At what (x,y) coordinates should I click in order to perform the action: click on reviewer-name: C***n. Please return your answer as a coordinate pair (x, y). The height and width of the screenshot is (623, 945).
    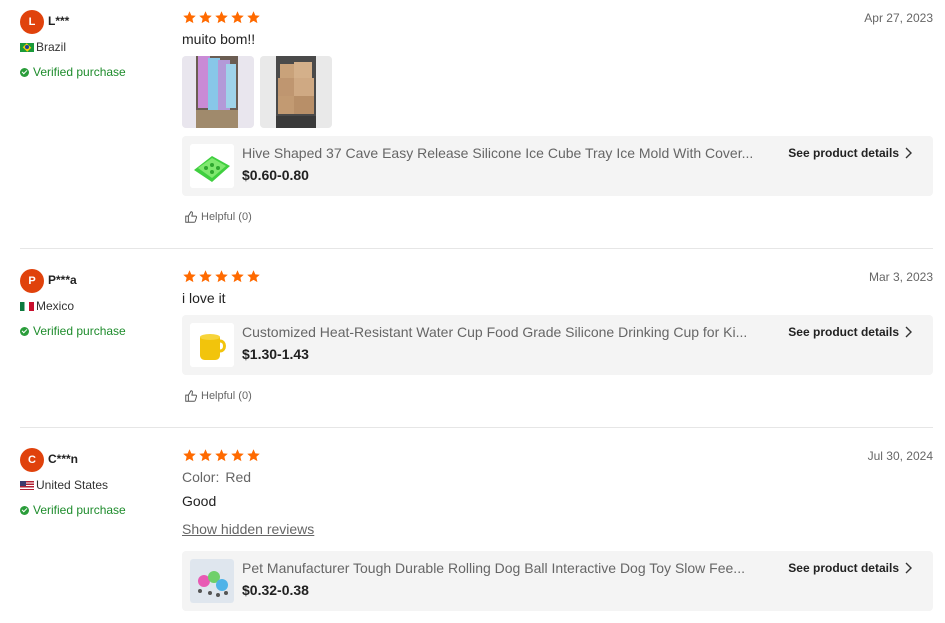
    Looking at the image, I should click on (63, 459).